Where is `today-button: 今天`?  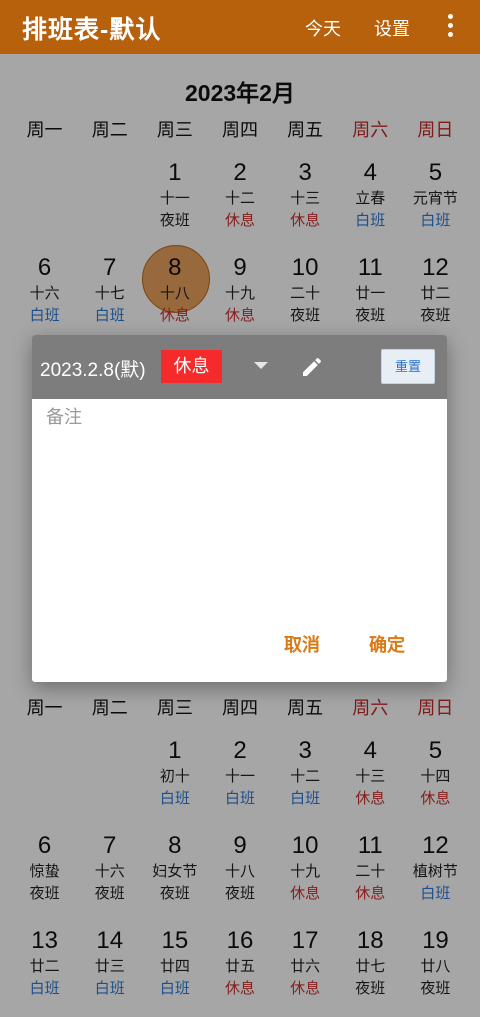 today-button: 今天 is located at coordinates (323, 28).